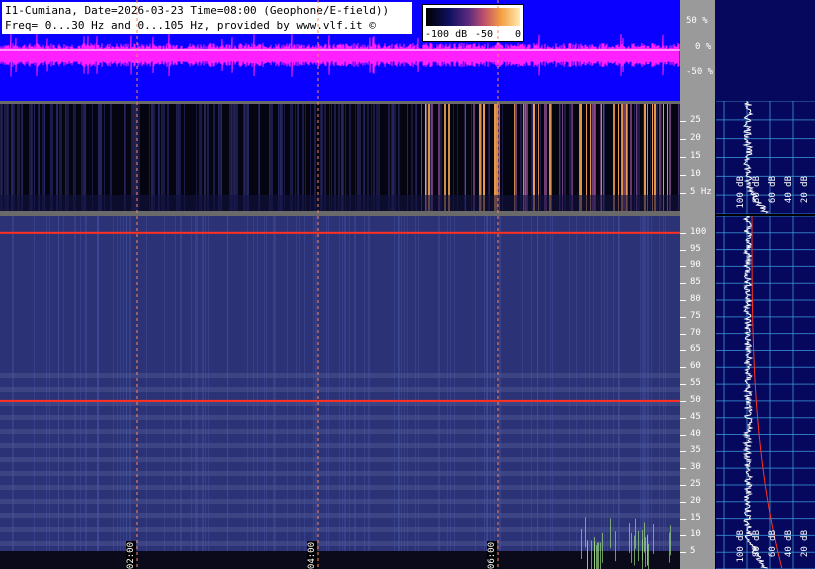 Image resolution: width=815 pixels, height=569 pixels. Describe the element at coordinates (703, 47) in the screenshot. I see `wave-tick-0: 0 %` at that location.